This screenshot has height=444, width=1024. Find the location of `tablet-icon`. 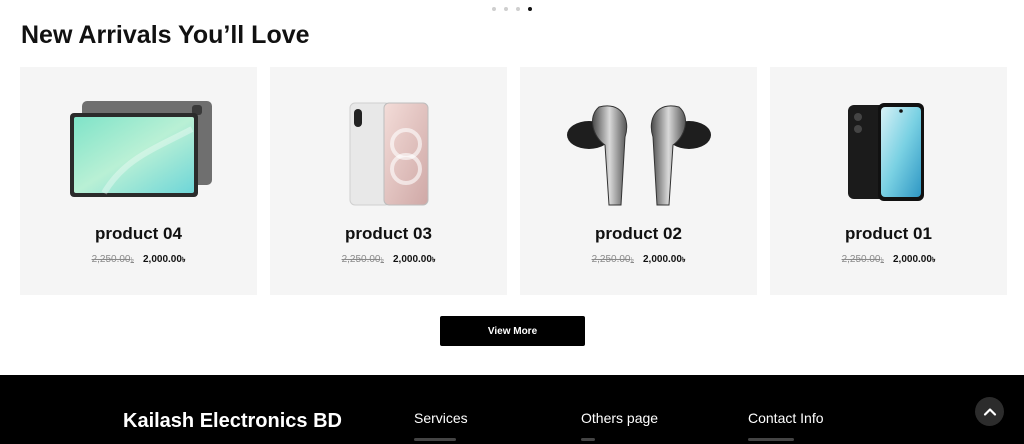

tablet-icon is located at coordinates (138, 154).